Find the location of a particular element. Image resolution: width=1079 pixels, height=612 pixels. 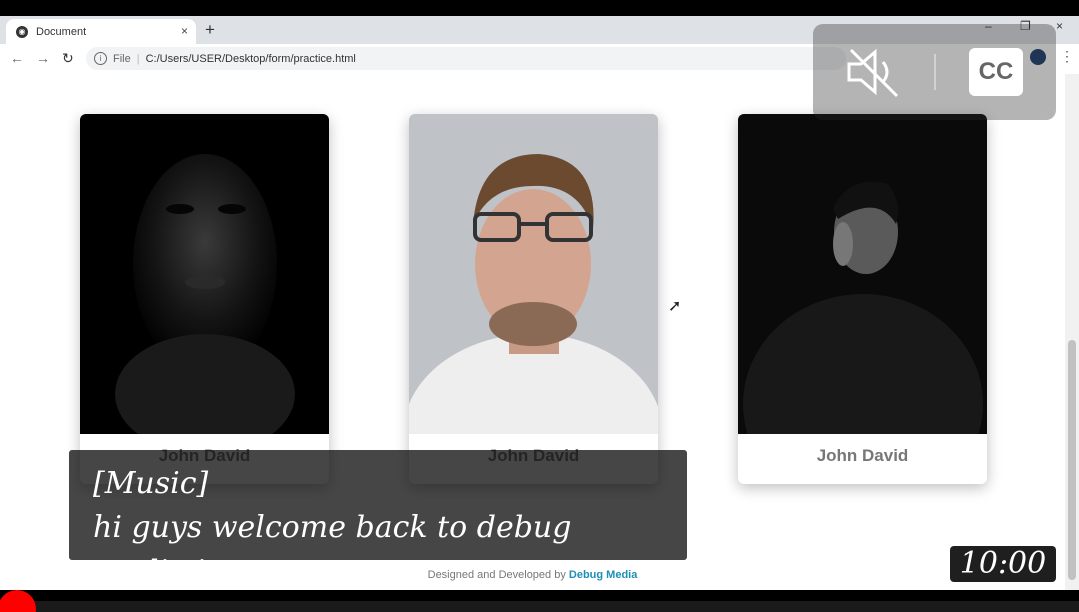

forward-icon: → is located at coordinates (43, 58).